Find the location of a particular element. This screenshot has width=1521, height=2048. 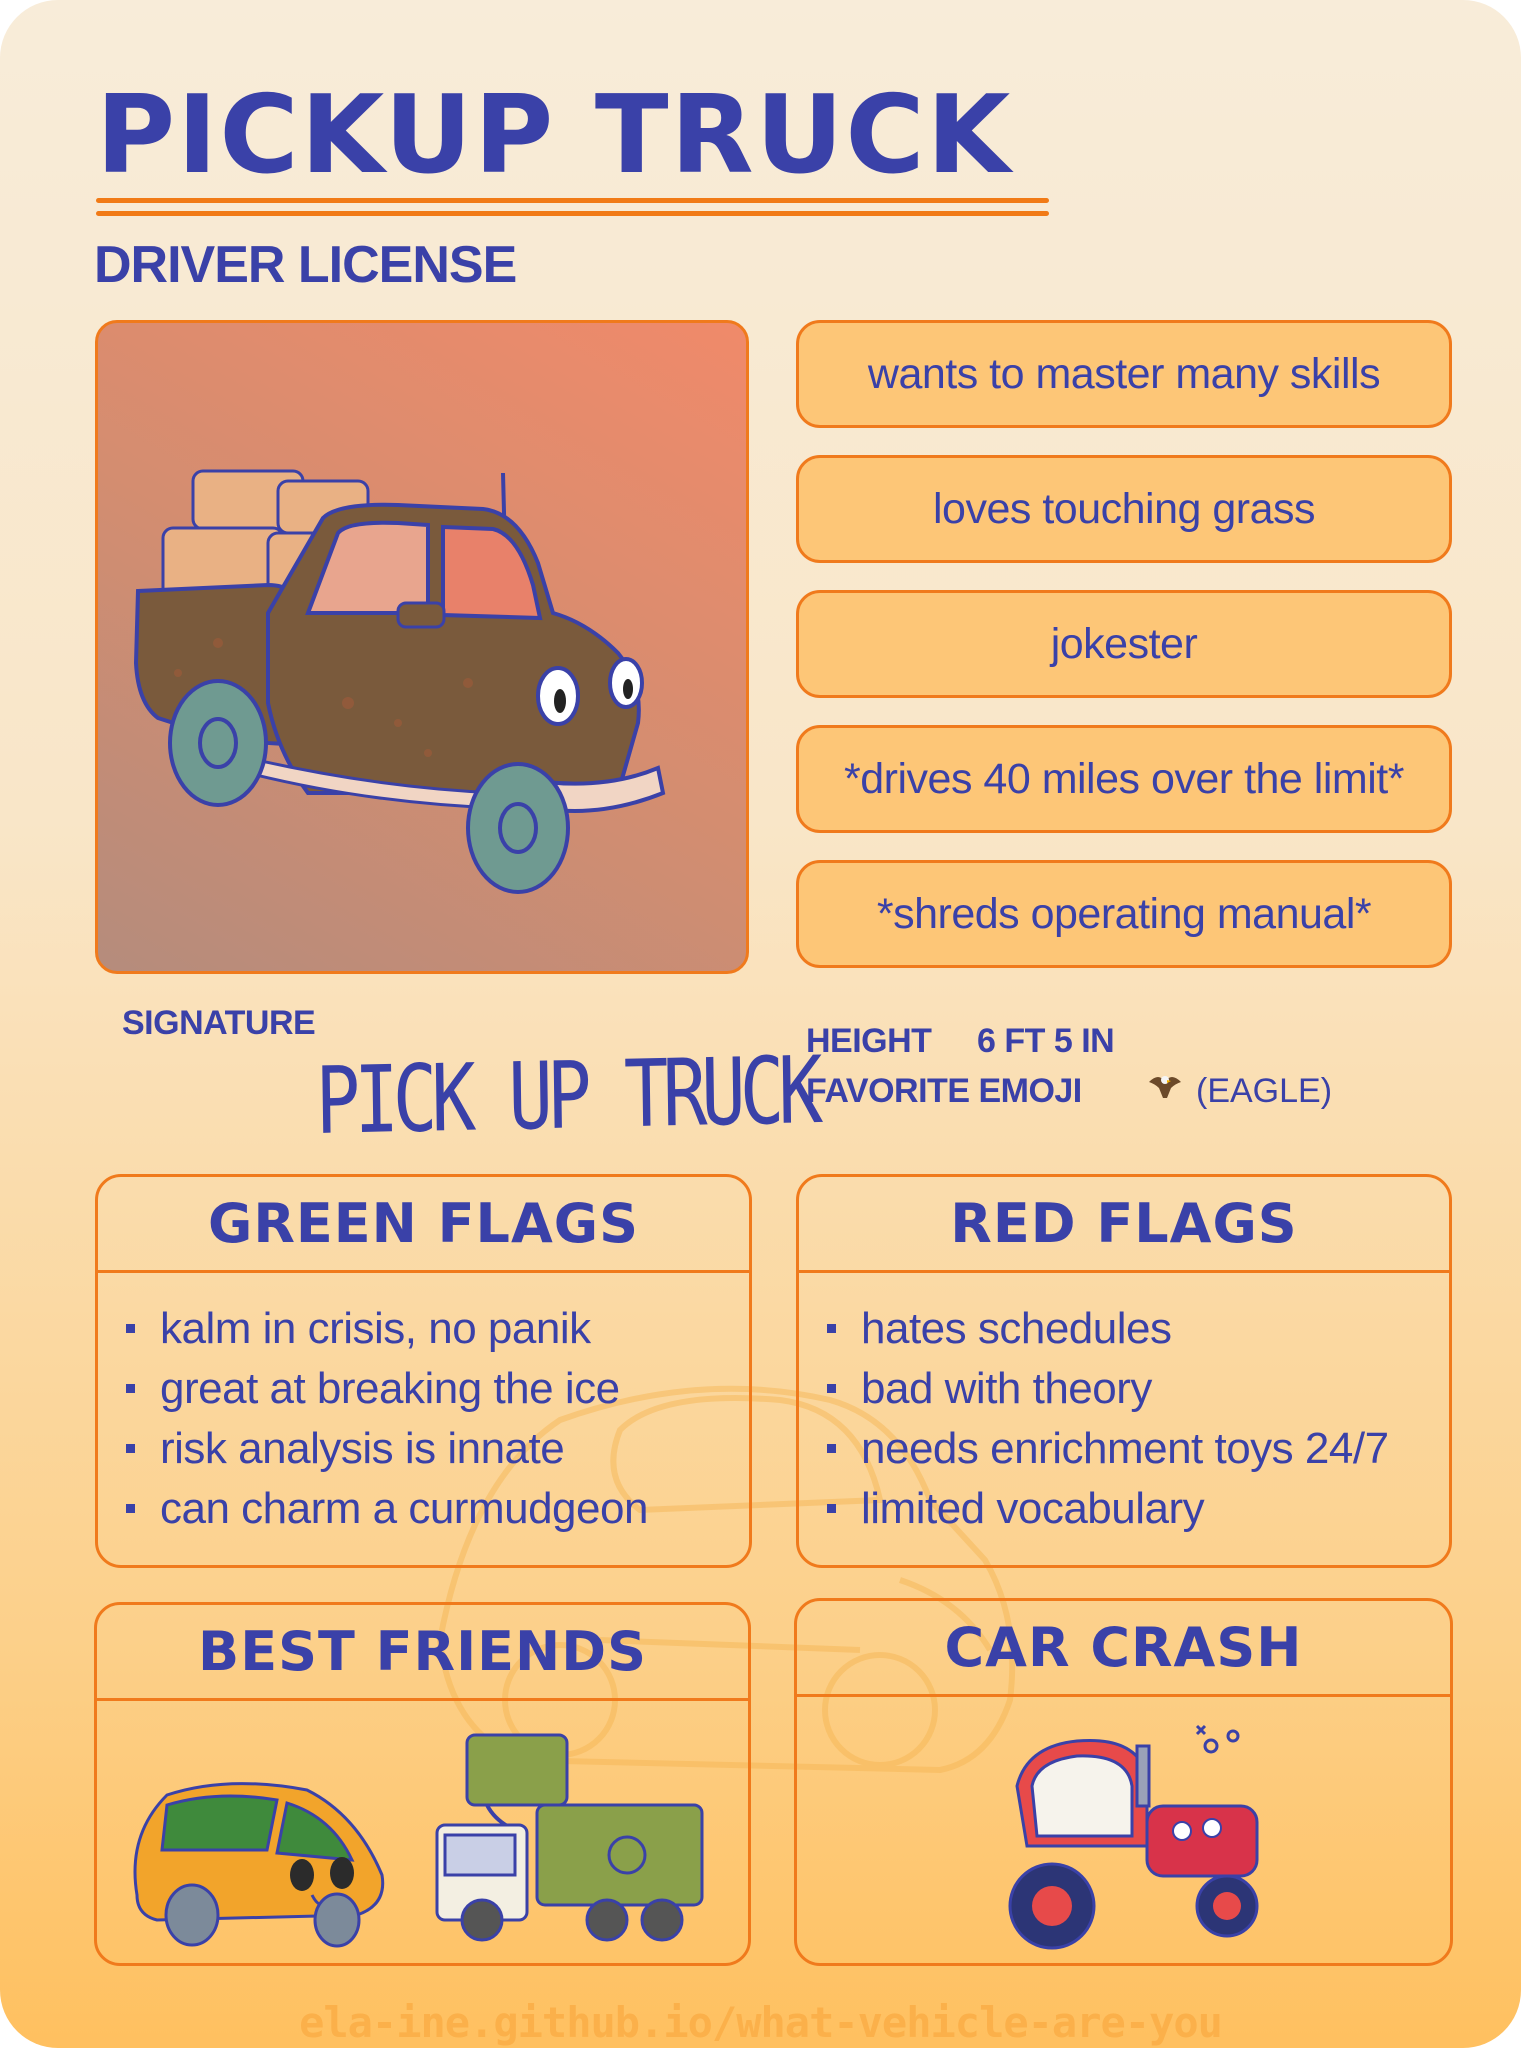

signature: PICK UP TRUCK is located at coordinates (566, 1096).